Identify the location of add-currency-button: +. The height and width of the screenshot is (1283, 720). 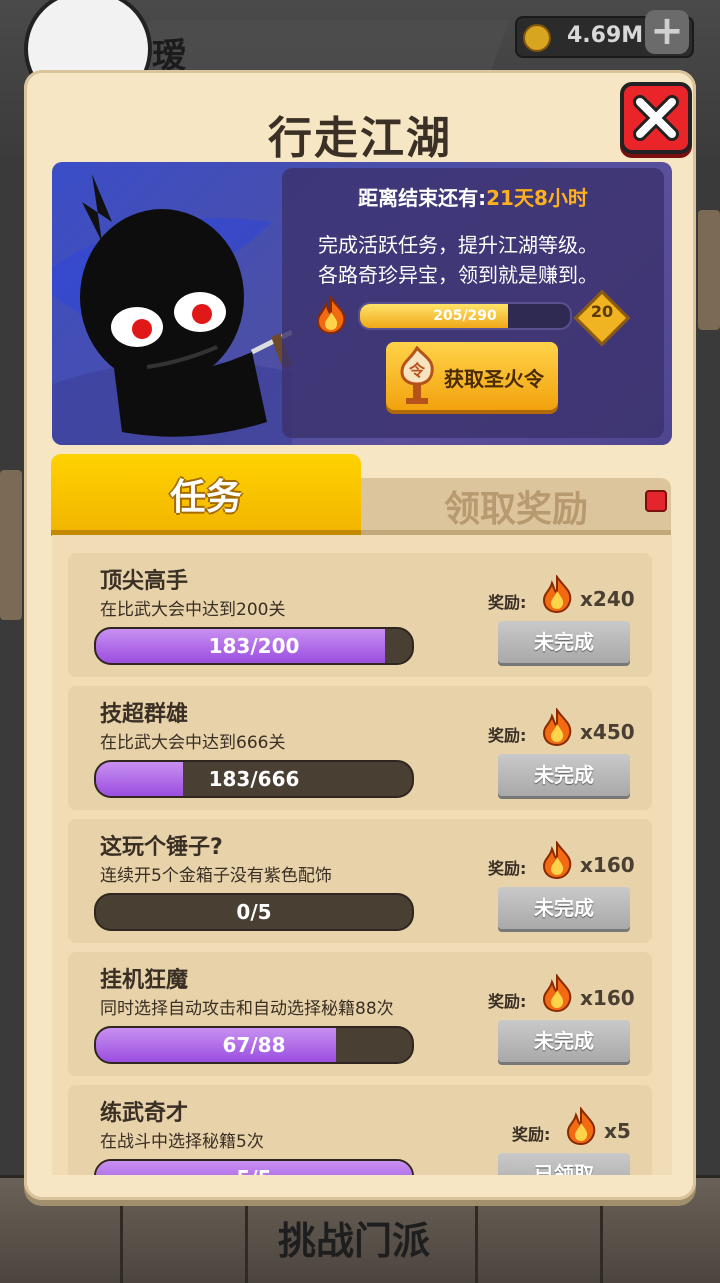
(667, 32).